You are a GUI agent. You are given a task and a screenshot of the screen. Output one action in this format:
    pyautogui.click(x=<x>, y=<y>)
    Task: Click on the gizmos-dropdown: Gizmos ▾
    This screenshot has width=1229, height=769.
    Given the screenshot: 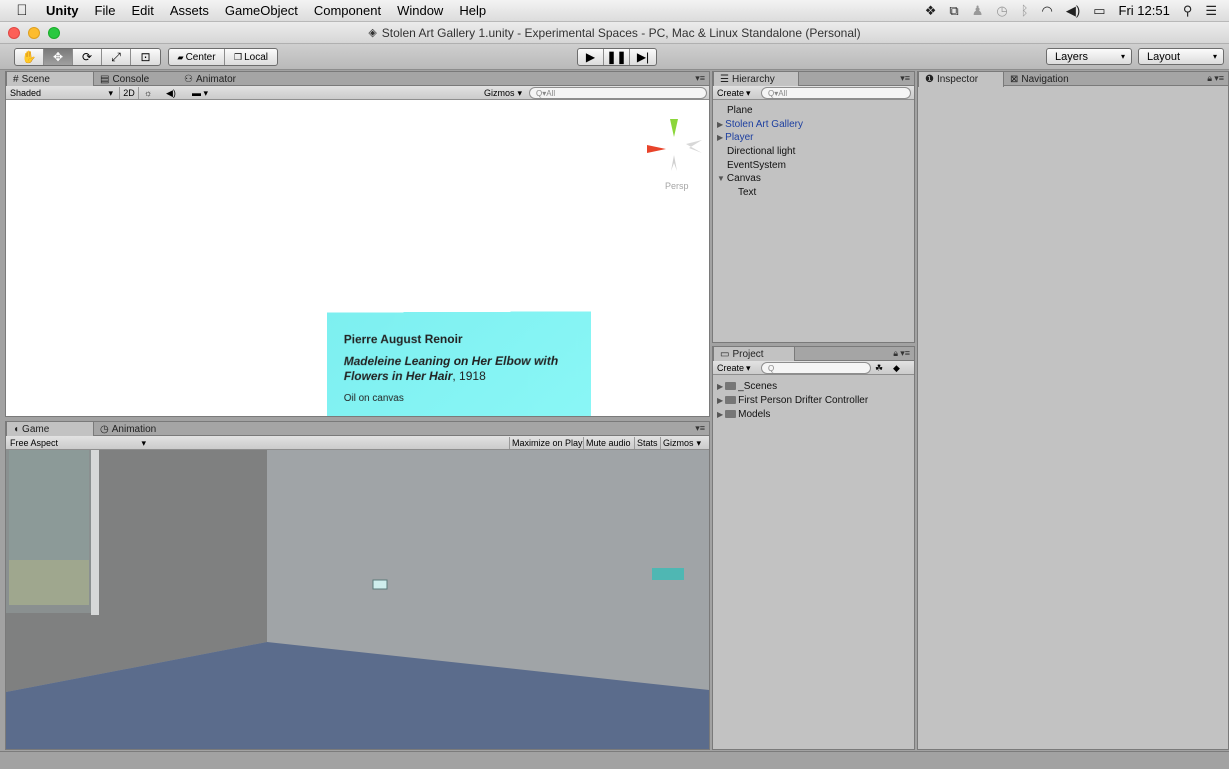 What is the action you would take?
    pyautogui.click(x=503, y=93)
    